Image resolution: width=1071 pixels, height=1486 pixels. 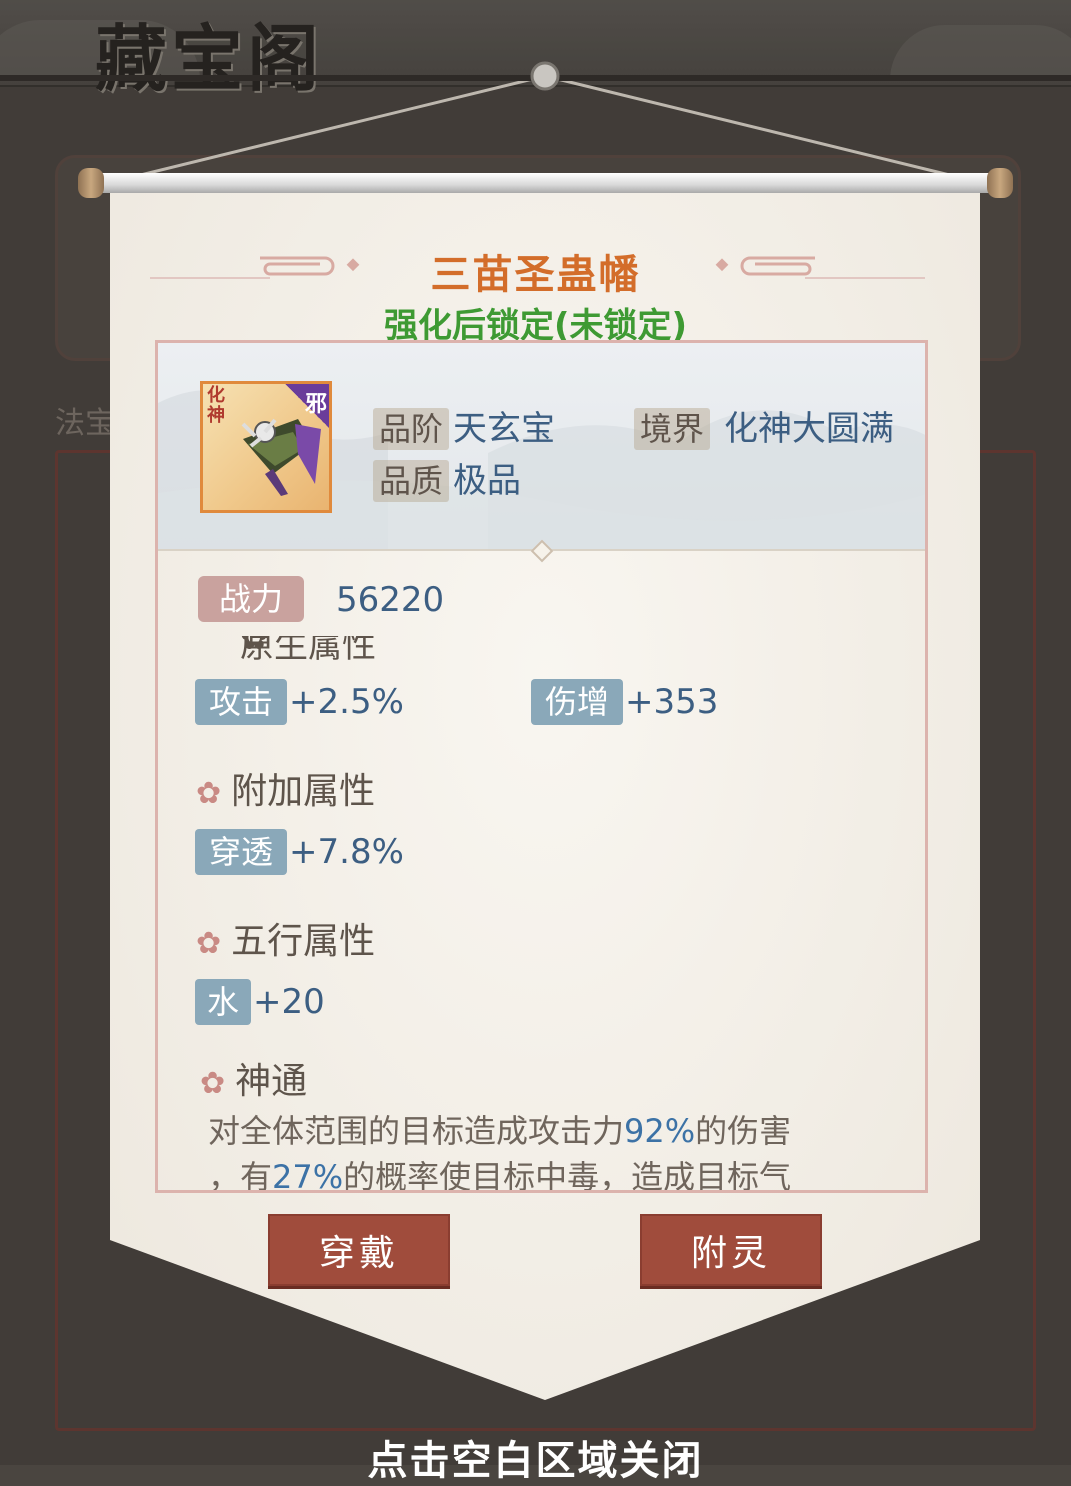 What do you see at coordinates (411, 481) in the screenshot?
I see `quality-label: 品质` at bounding box center [411, 481].